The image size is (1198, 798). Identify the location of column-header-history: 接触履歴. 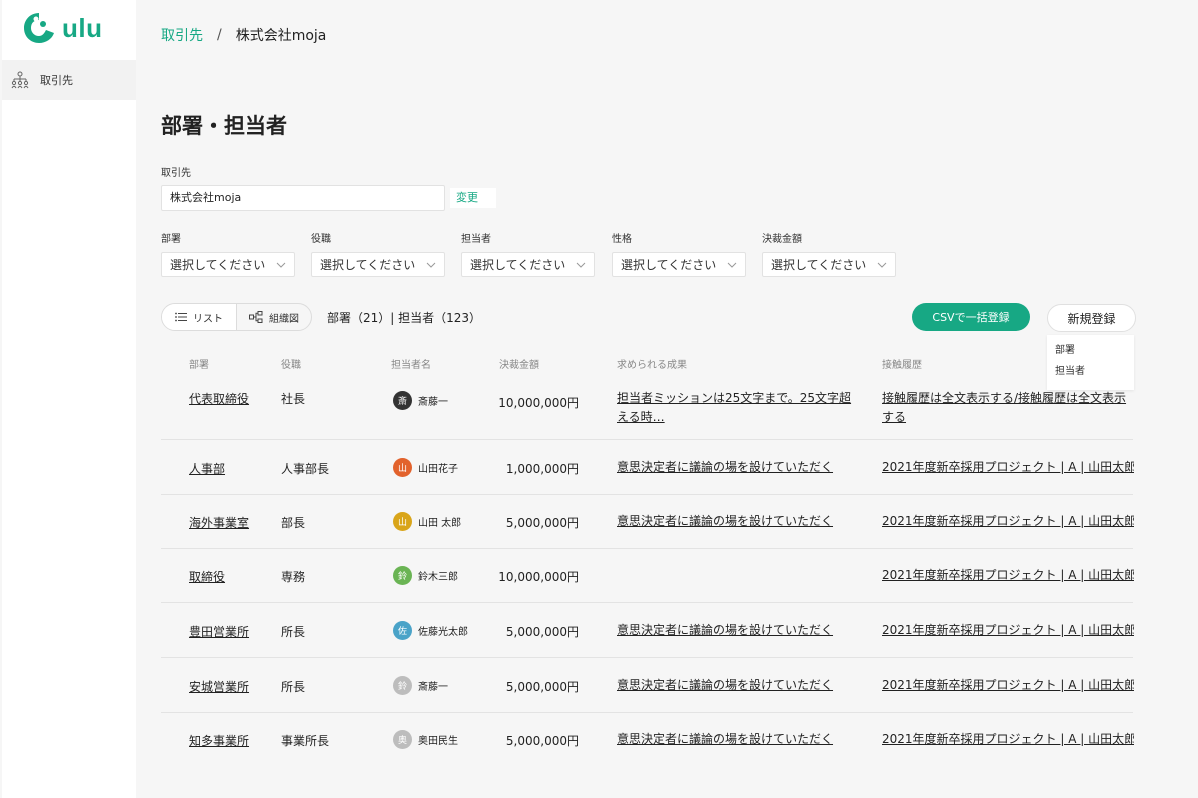
(902, 365).